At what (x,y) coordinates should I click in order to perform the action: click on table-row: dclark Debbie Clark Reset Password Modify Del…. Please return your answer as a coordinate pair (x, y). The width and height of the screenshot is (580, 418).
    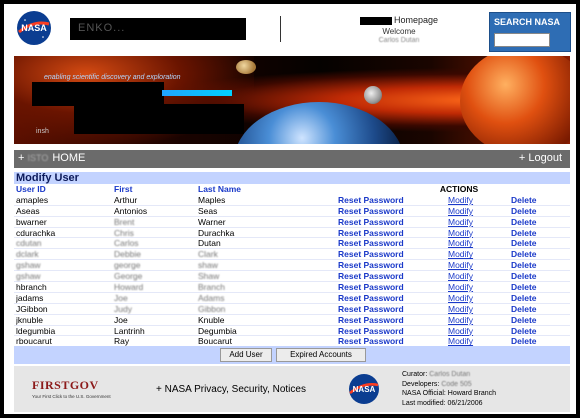
    Looking at the image, I should click on (292, 255).